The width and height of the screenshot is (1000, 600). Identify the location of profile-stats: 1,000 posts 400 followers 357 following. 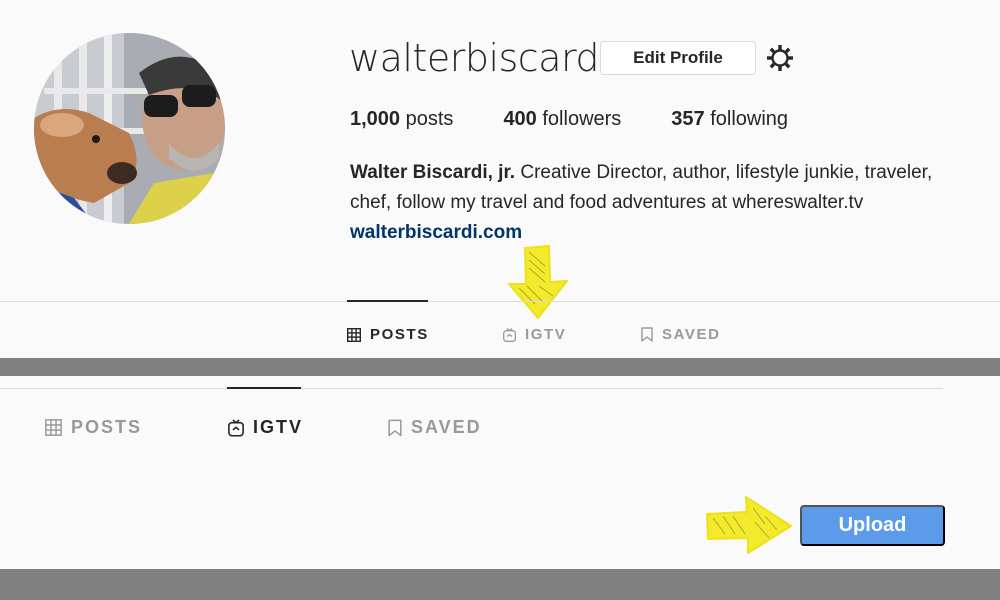
(594, 119).